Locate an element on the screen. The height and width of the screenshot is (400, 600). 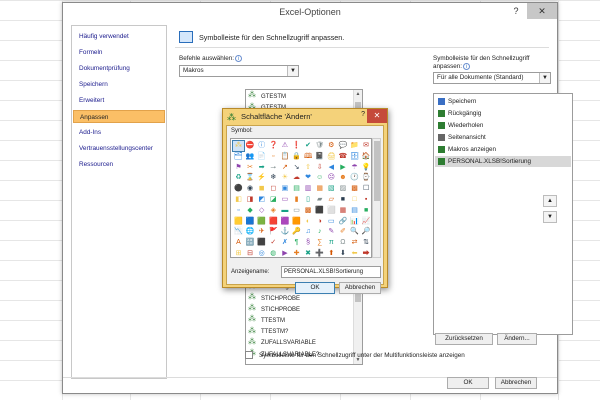
symbol-grid-scrollbar is located at coordinates (376, 198).